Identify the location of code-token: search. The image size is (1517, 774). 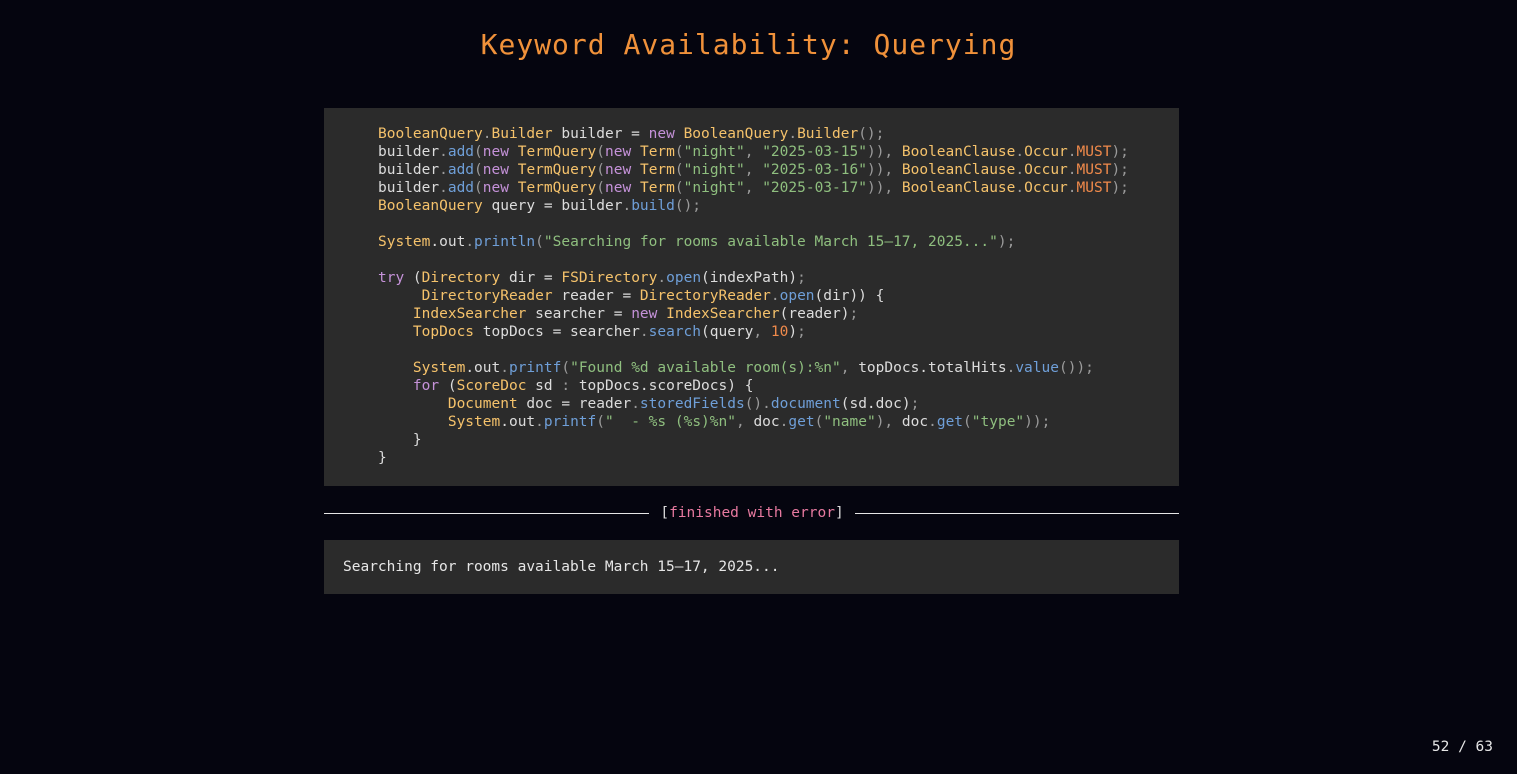
(675, 332).